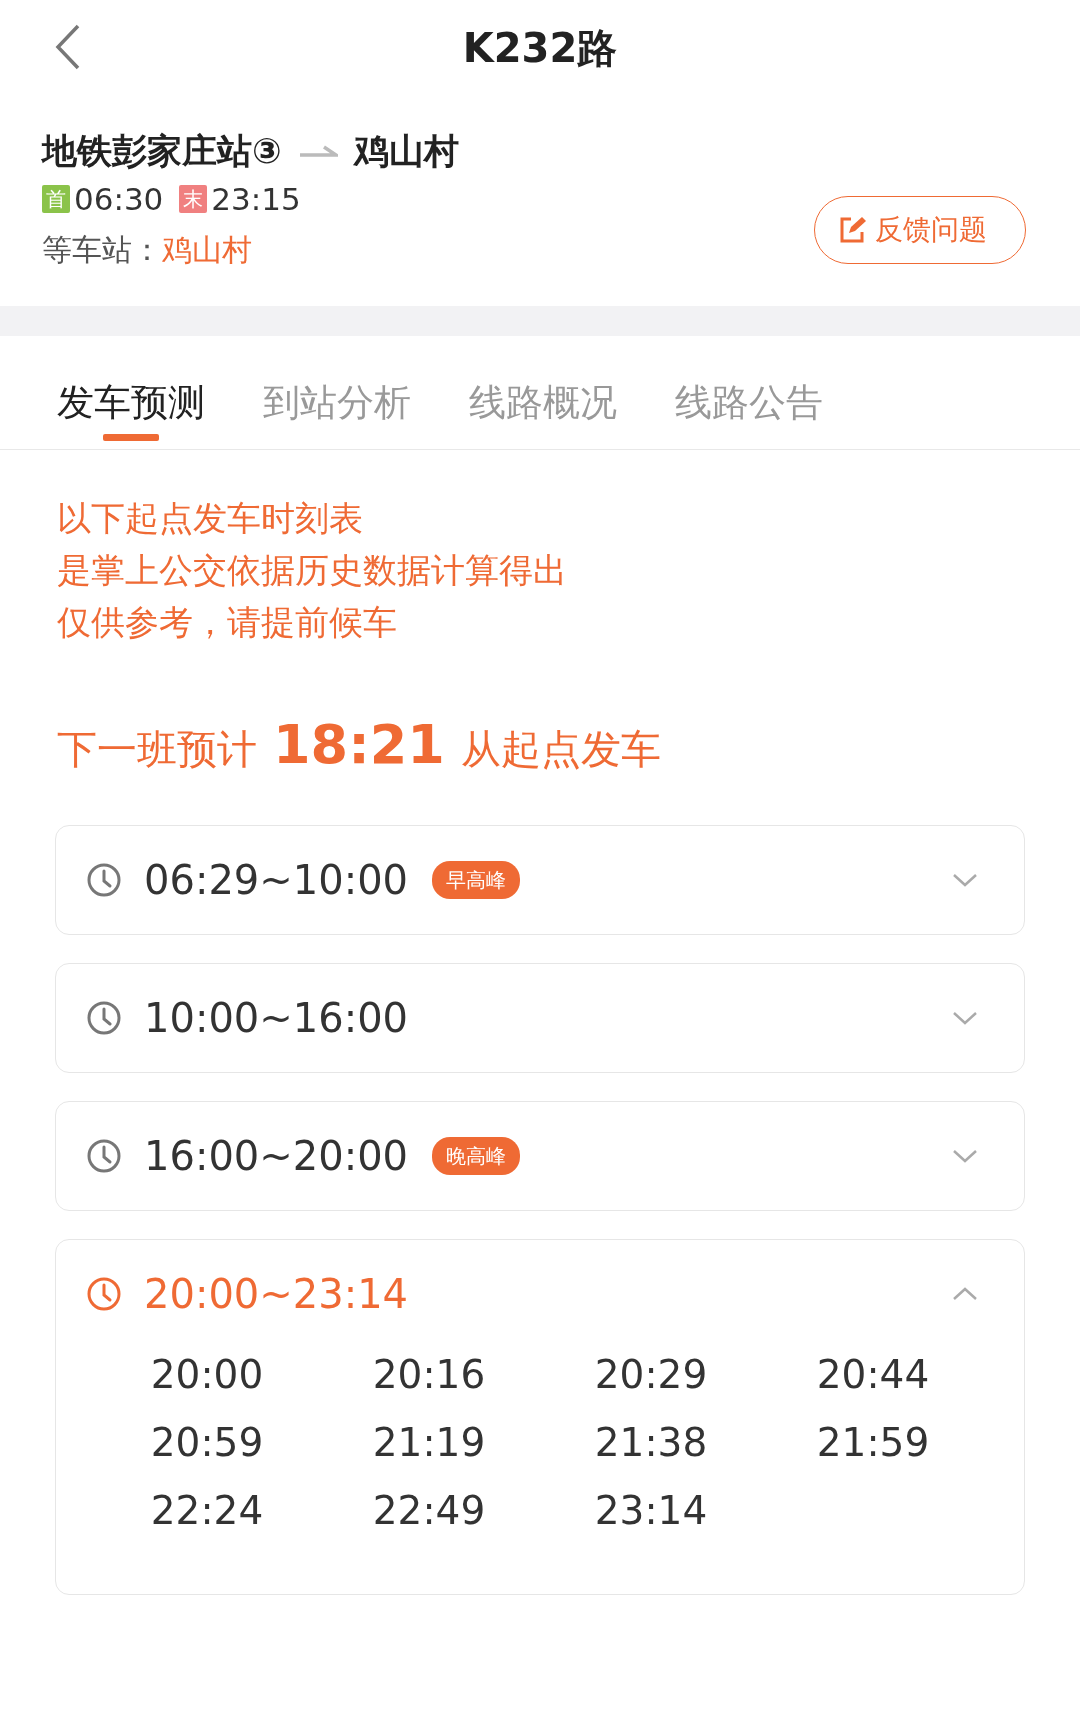  What do you see at coordinates (406, 151) in the screenshot?
I see `destination-stop: 鸡山村` at bounding box center [406, 151].